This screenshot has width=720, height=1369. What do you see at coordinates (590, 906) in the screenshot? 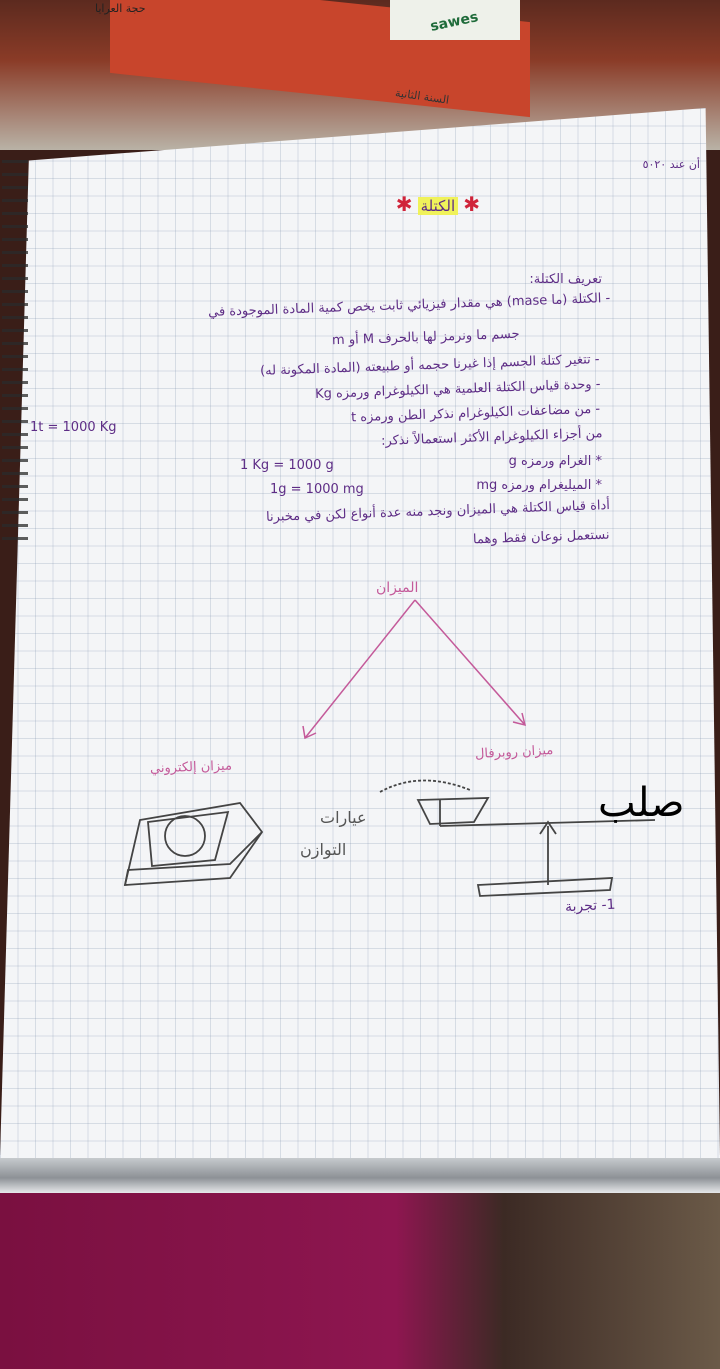
I see `experiment-label: 1- تجربة` at bounding box center [590, 906].